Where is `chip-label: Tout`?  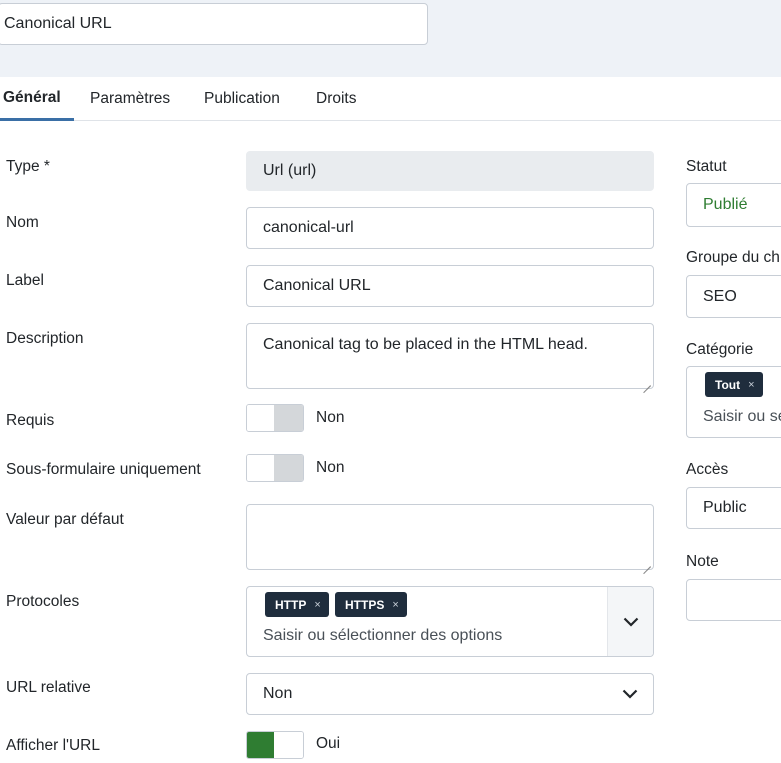
chip-label: Tout is located at coordinates (728, 384).